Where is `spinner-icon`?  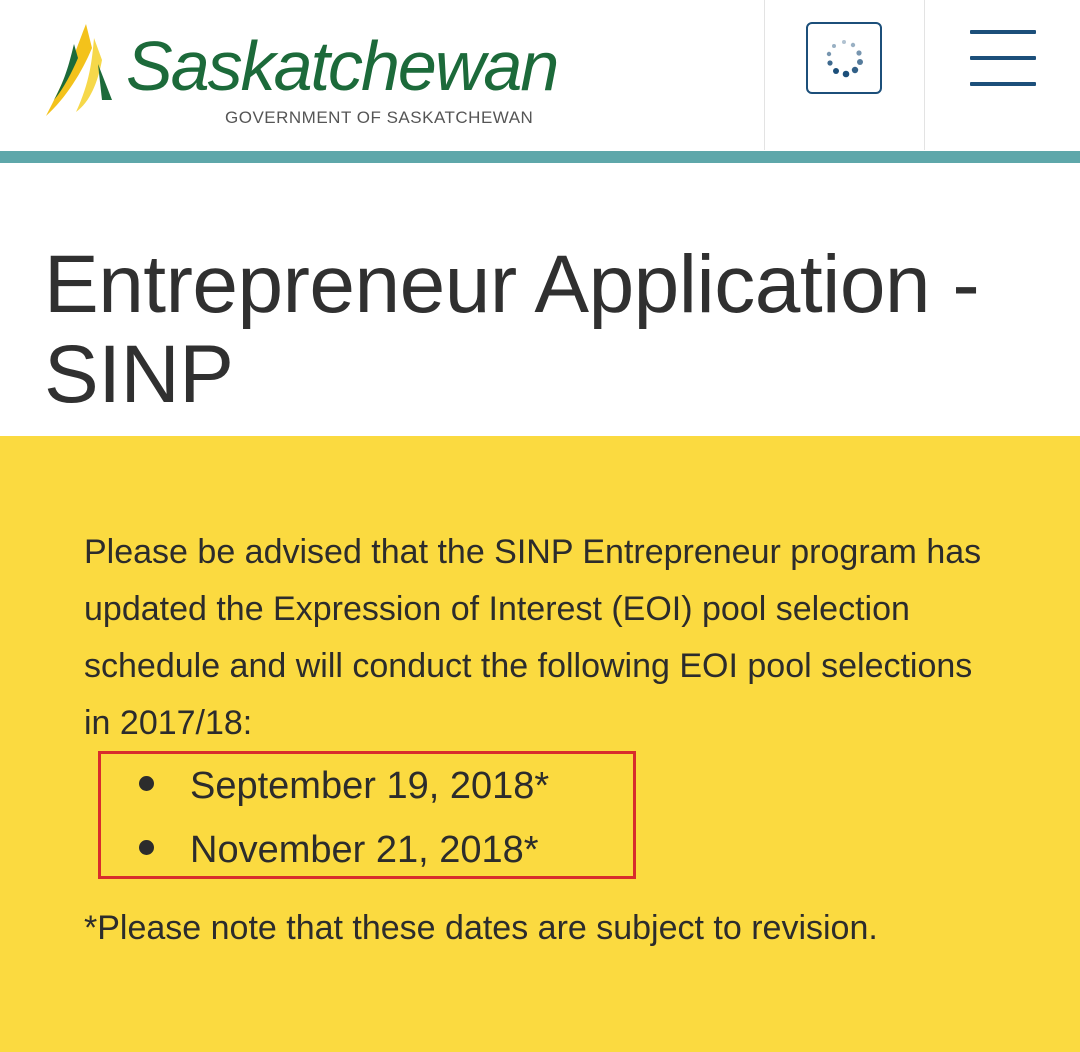 spinner-icon is located at coordinates (844, 59).